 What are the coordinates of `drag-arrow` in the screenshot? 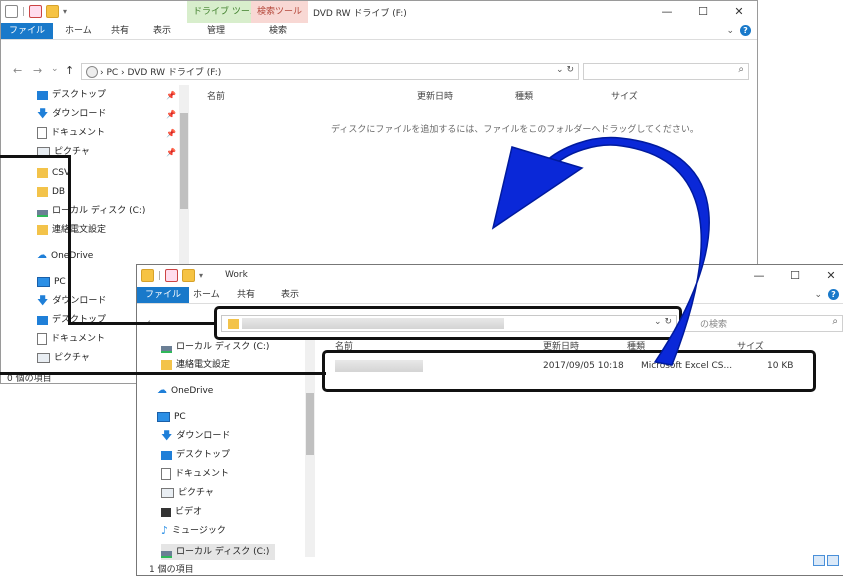 It's located at (600, 251).